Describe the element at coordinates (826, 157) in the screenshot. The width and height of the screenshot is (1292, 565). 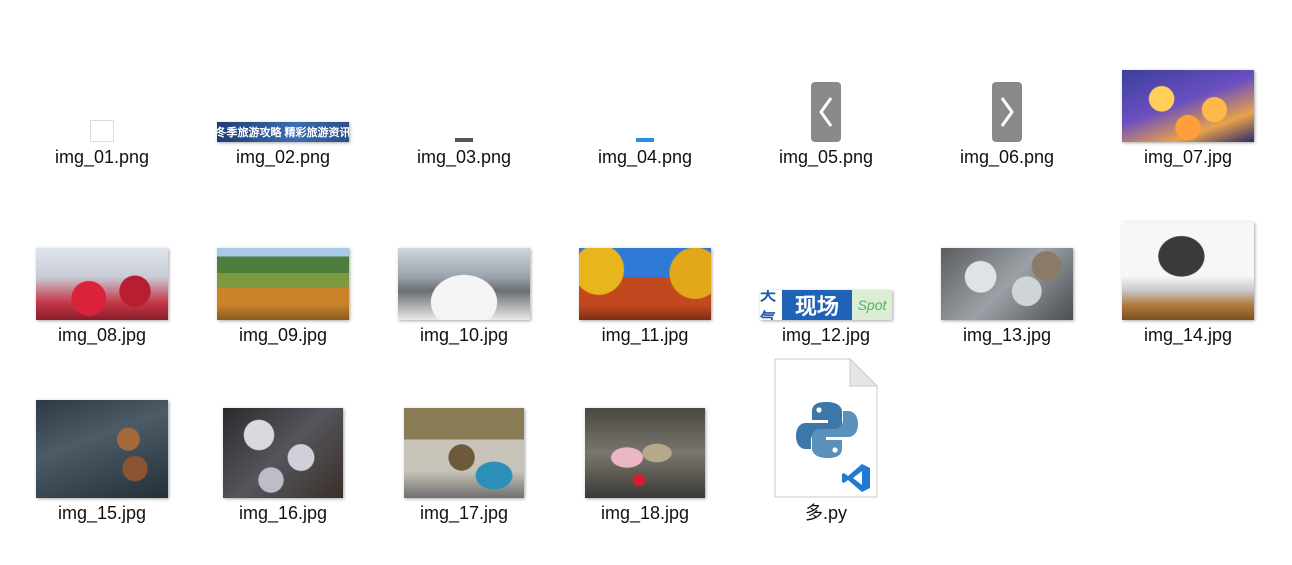
I see `file-name-label: img_05.png` at that location.